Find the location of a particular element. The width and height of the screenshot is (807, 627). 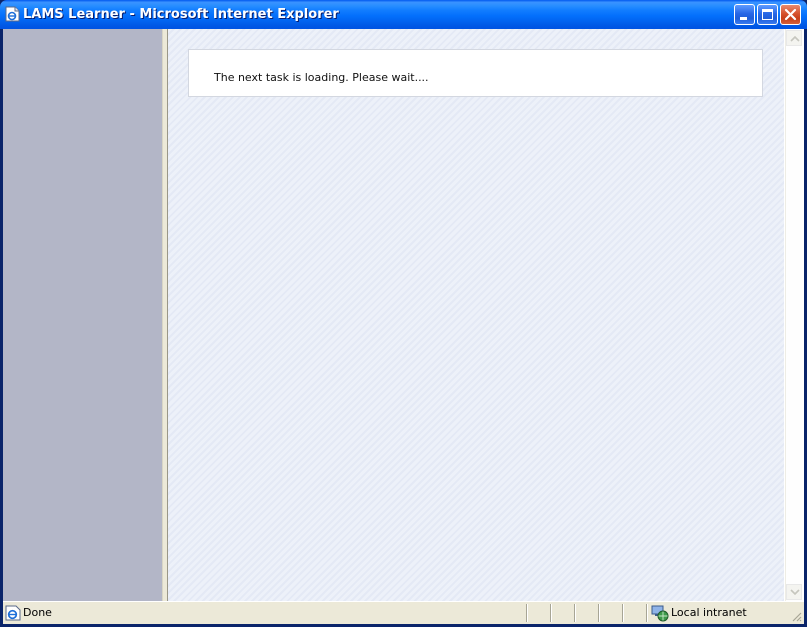

close-icon is located at coordinates (790, 14).